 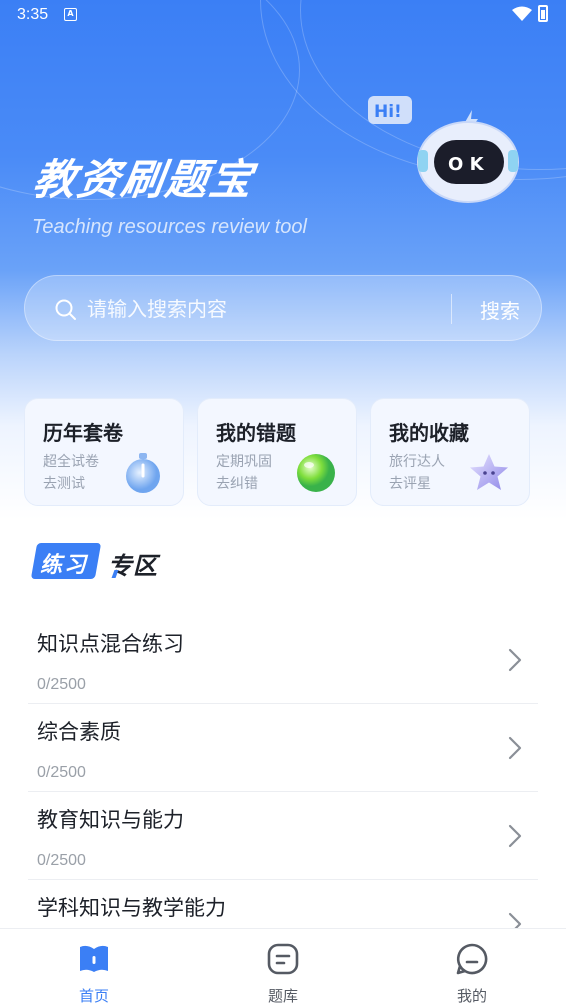 I want to click on bottom-nav: 首页 题库 我的, so click(x=283, y=968).